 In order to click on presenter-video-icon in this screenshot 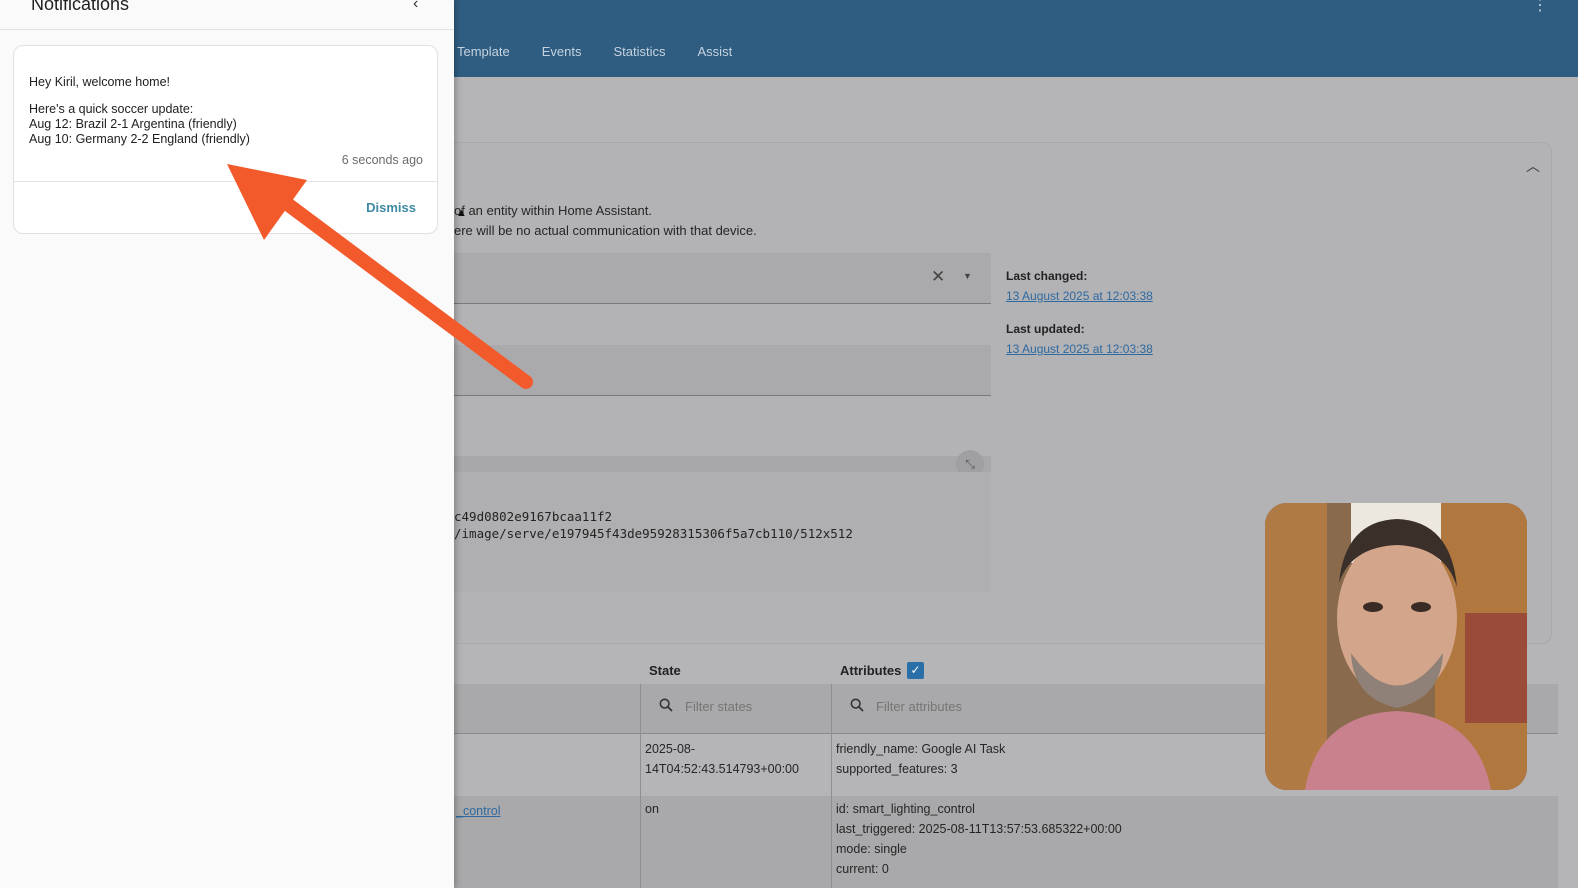, I will do `click(1396, 646)`.